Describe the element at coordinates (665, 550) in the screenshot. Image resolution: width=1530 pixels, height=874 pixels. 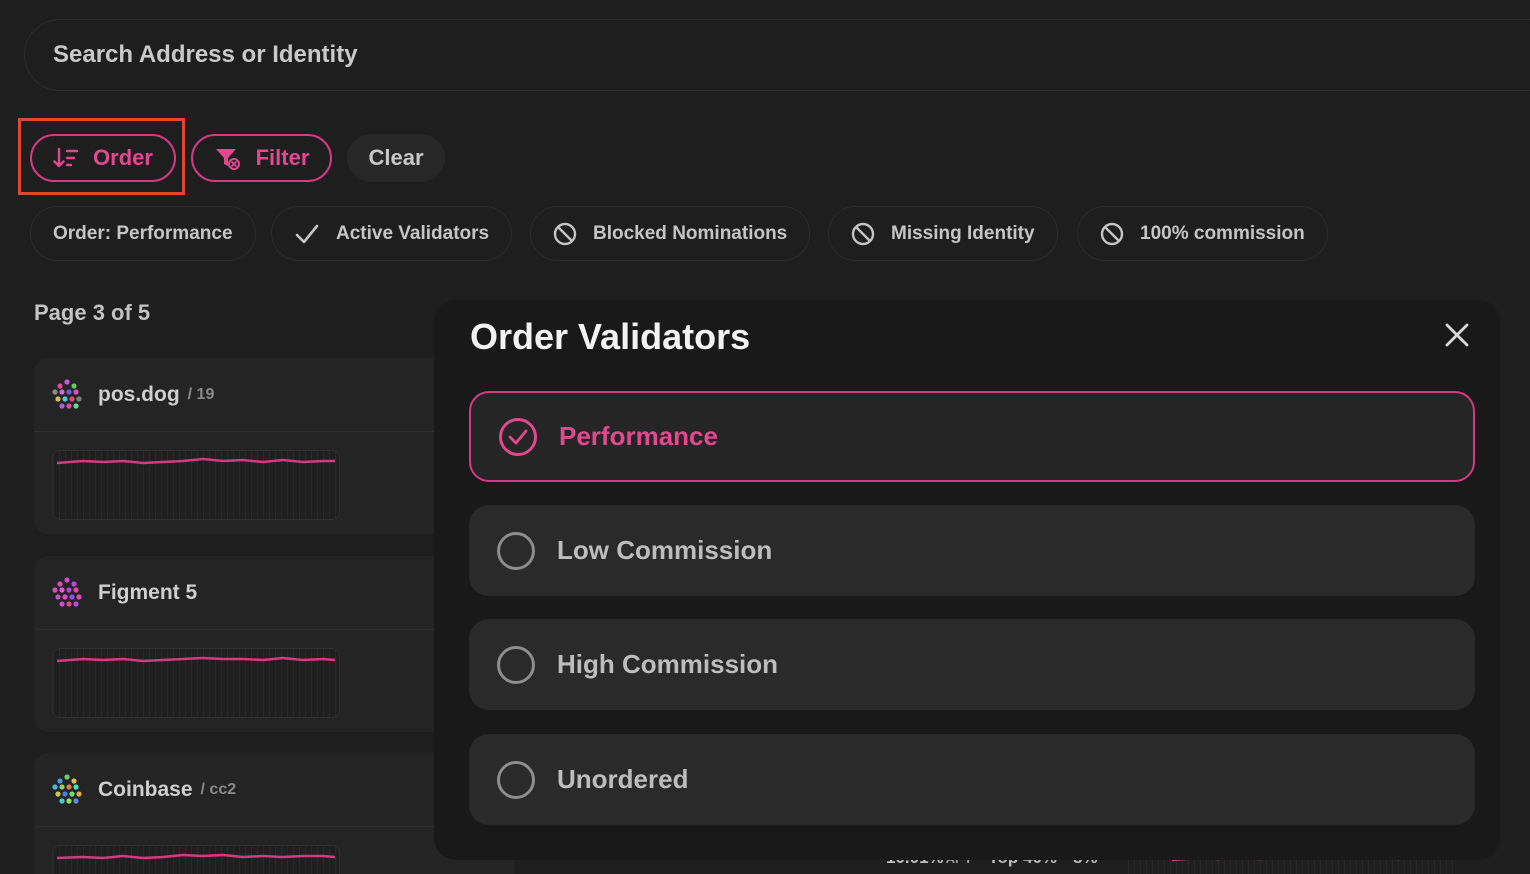
I see `option-label: Low Commission` at that location.